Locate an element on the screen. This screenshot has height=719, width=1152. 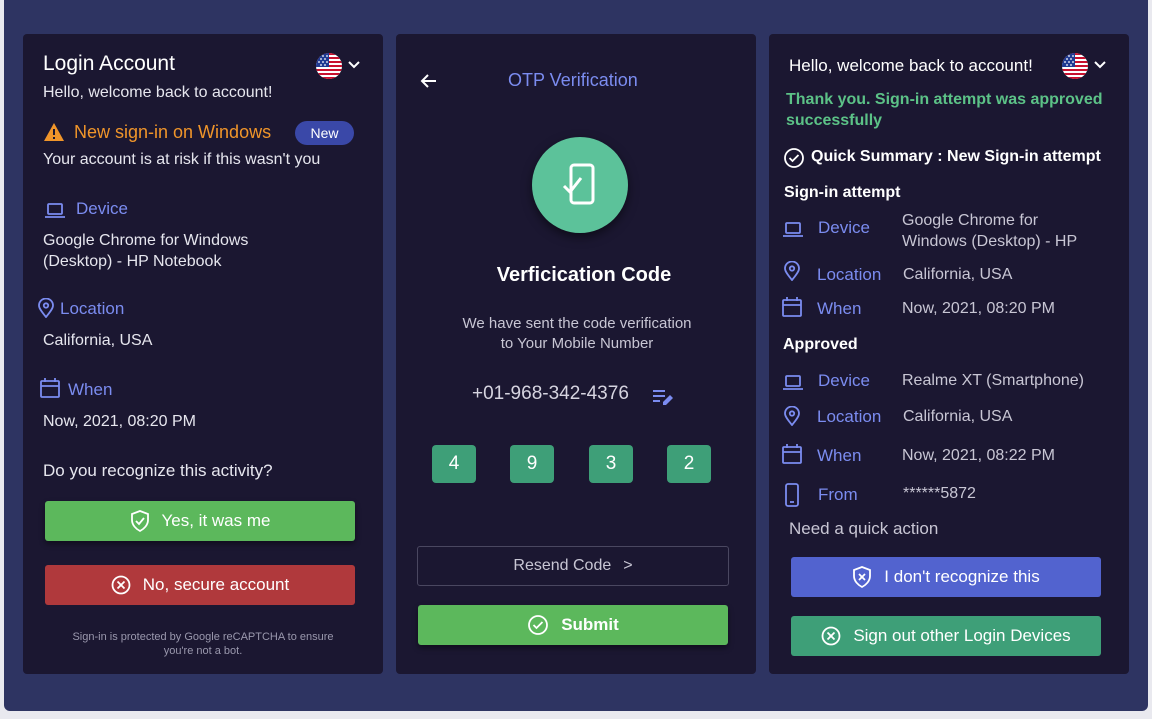
otp-header: OTP Verification is located at coordinates (573, 80).